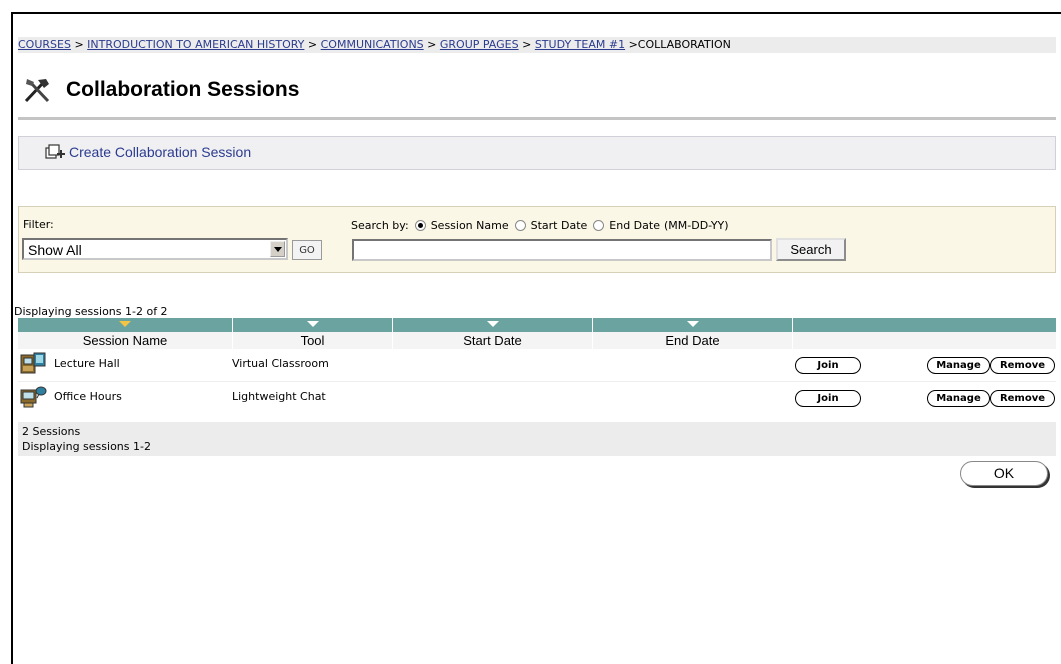 The width and height of the screenshot is (1061, 664). What do you see at coordinates (479, 44) in the screenshot?
I see `breadcrumb-group-pages: GROUP PAGES` at bounding box center [479, 44].